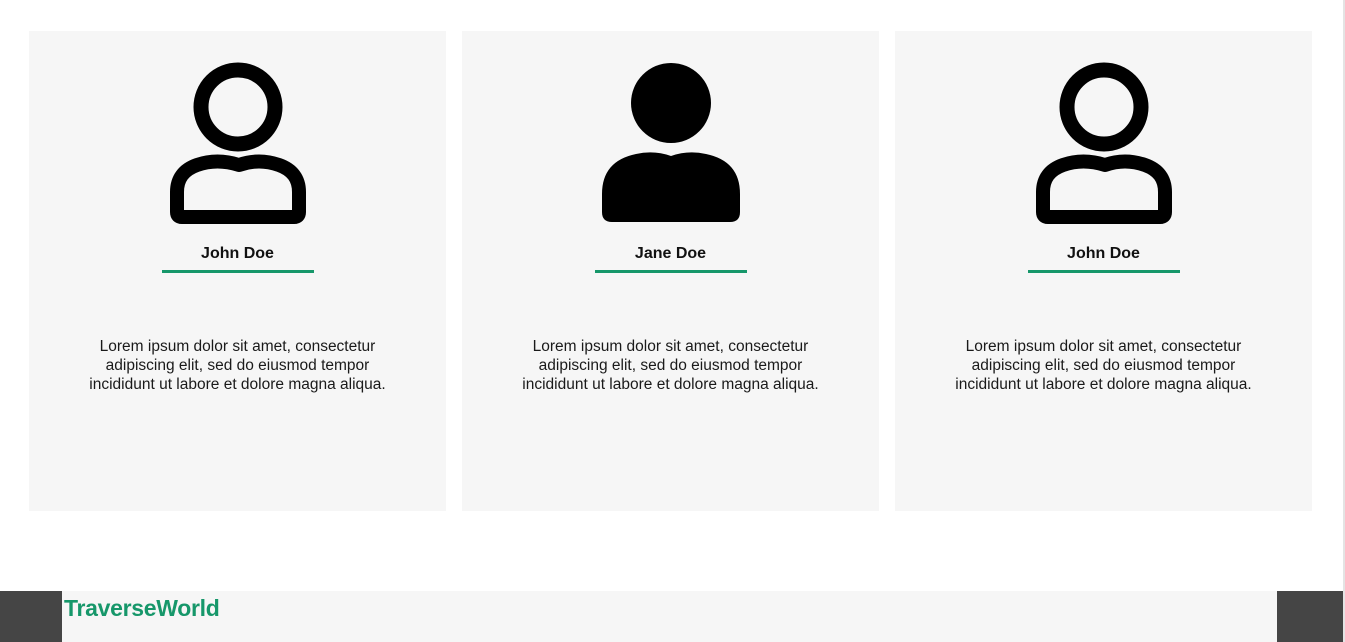 The image size is (1345, 642). I want to click on profile-name: Jane Doe, so click(670, 253).